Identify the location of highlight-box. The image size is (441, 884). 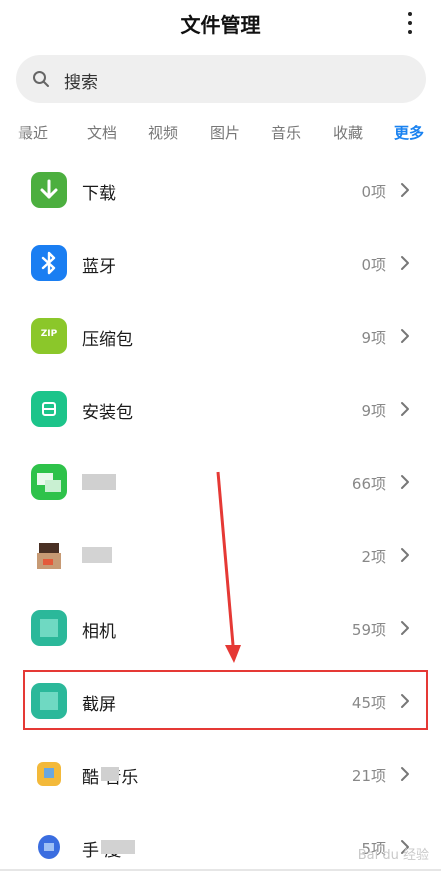
(225, 700).